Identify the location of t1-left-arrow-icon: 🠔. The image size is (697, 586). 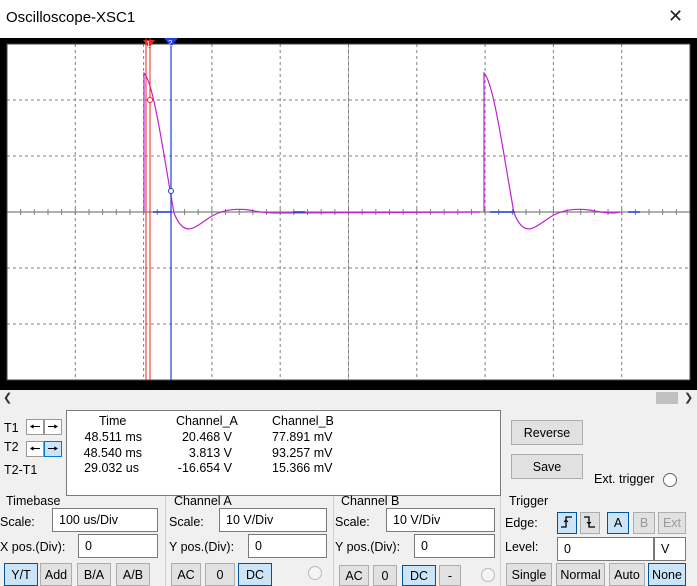
(35, 427).